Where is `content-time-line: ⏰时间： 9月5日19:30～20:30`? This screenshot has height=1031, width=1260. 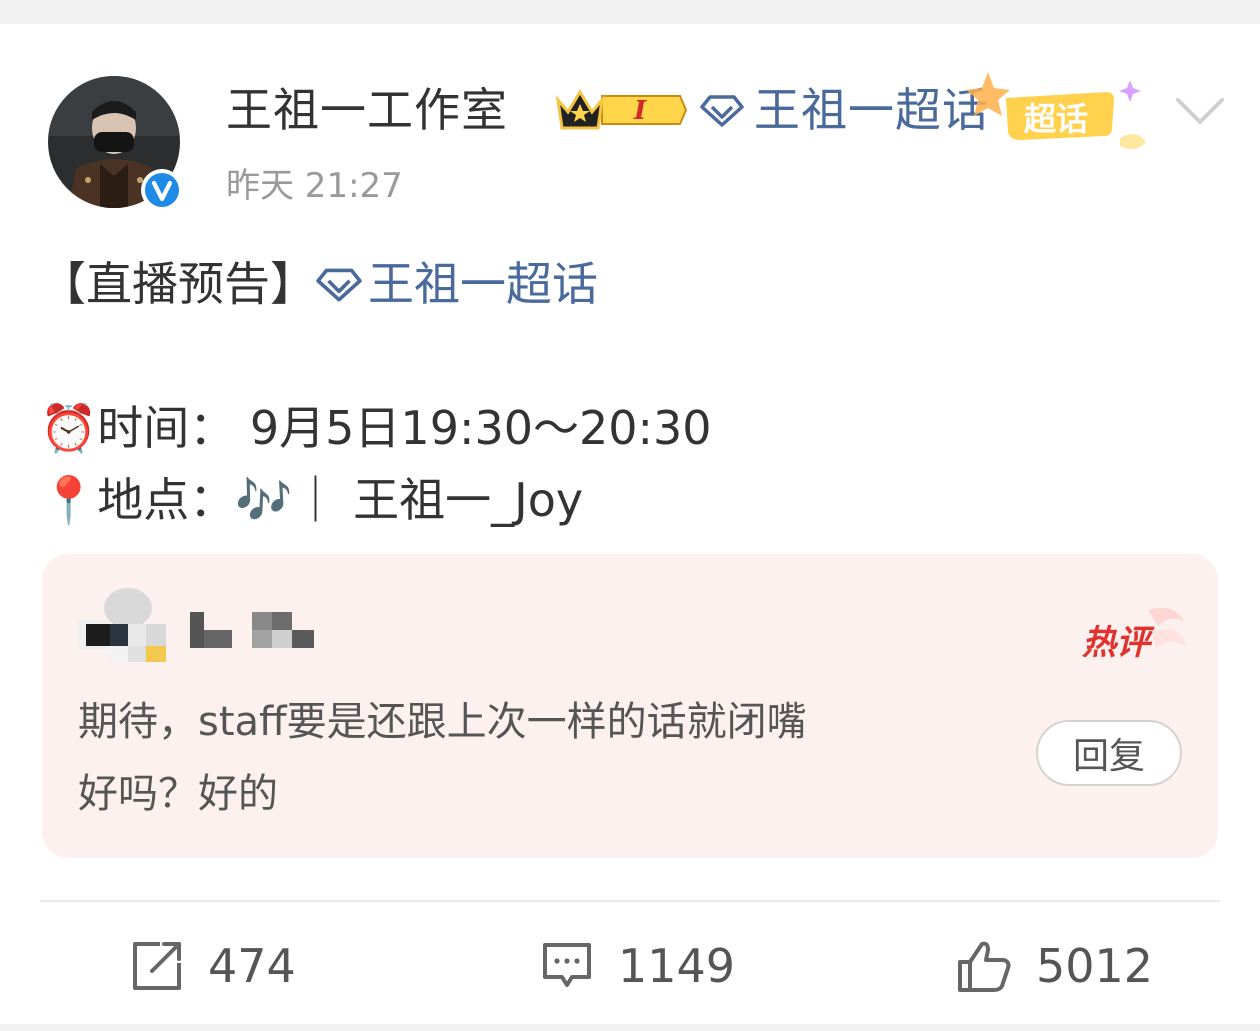 content-time-line: ⏰时间： 9月5日19:30～20:30 is located at coordinates (376, 428).